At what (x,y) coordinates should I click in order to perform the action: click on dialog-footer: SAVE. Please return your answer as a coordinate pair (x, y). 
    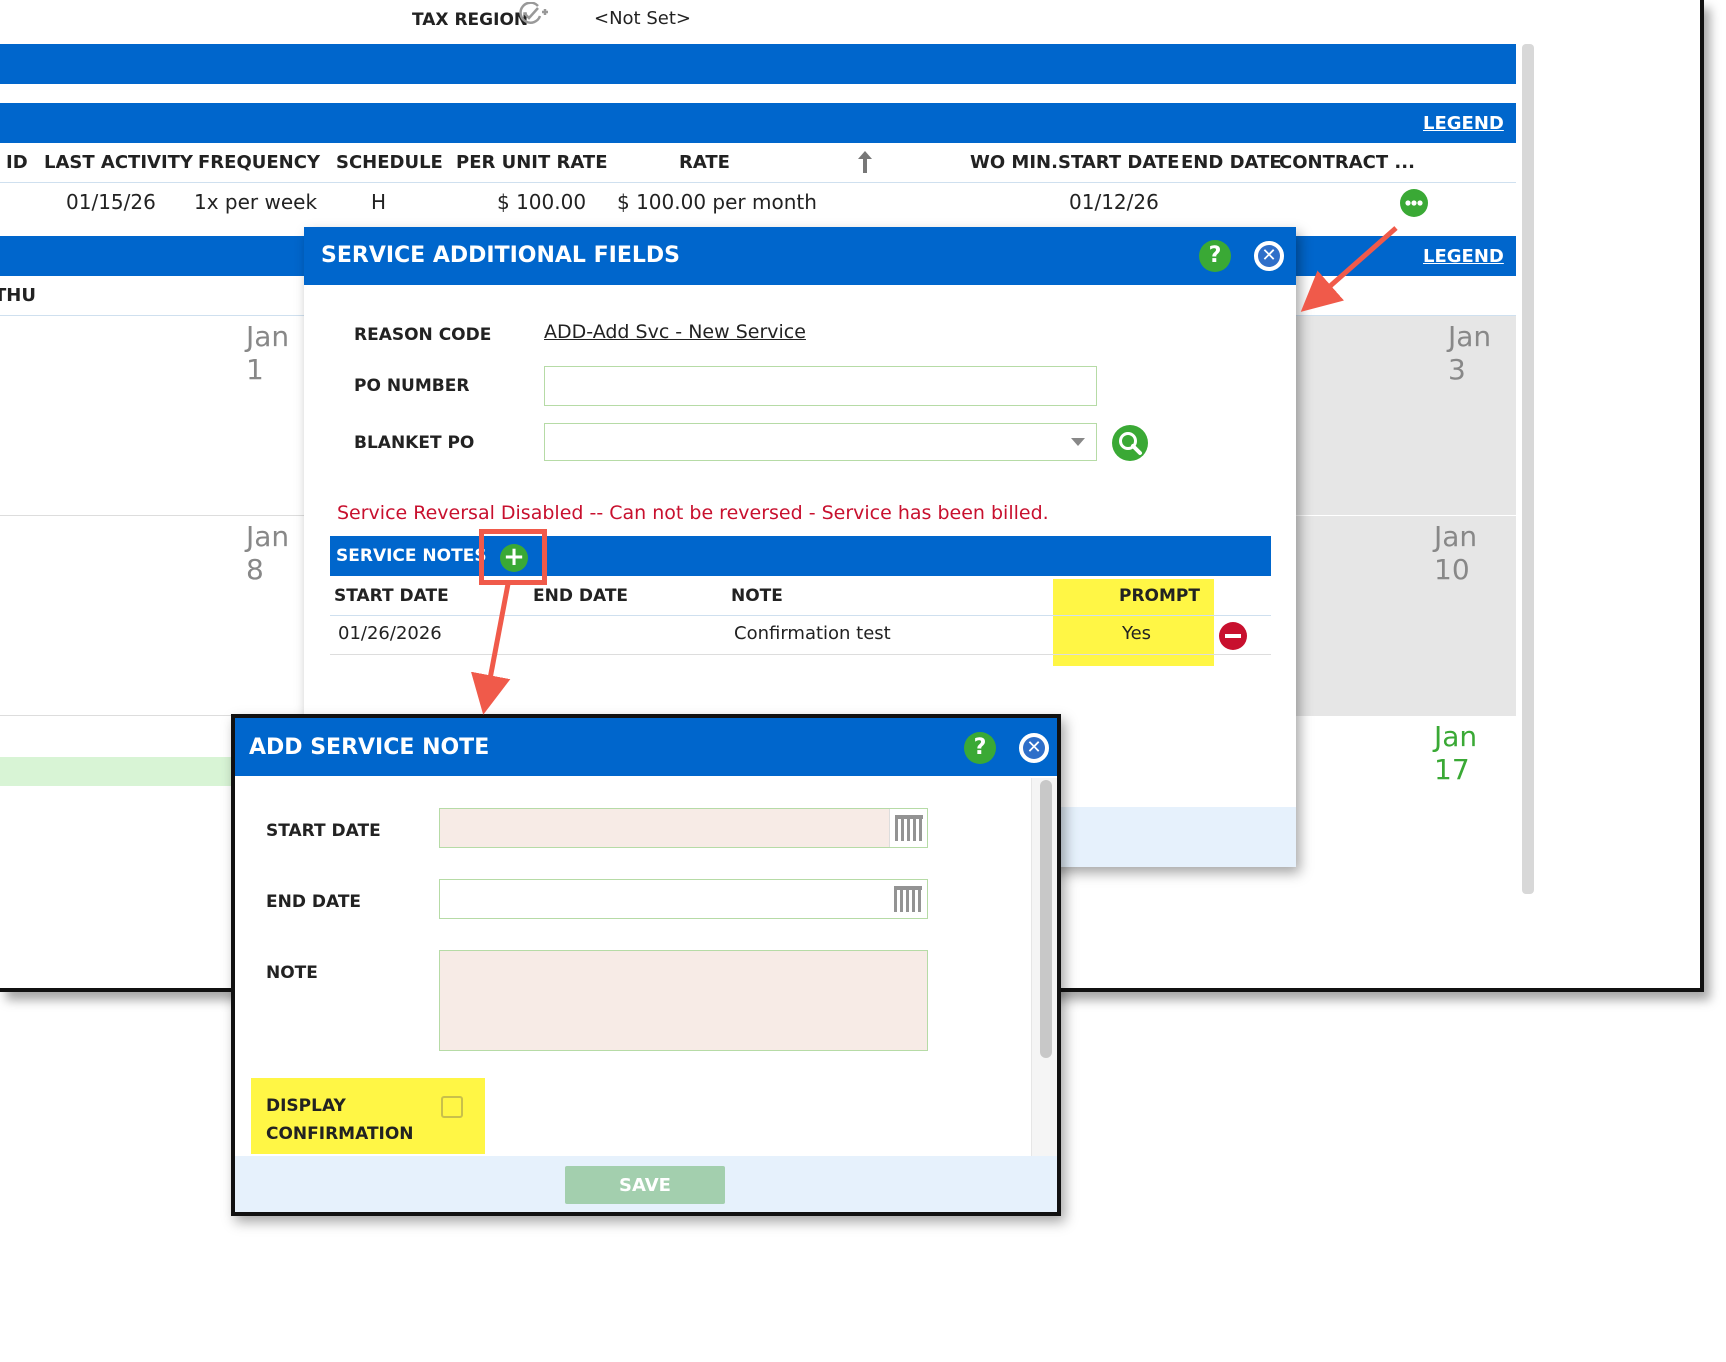
    Looking at the image, I should click on (646, 1184).